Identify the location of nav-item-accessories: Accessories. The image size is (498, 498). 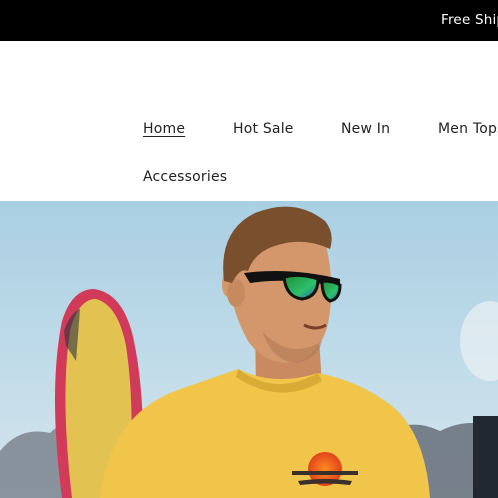
(185, 177).